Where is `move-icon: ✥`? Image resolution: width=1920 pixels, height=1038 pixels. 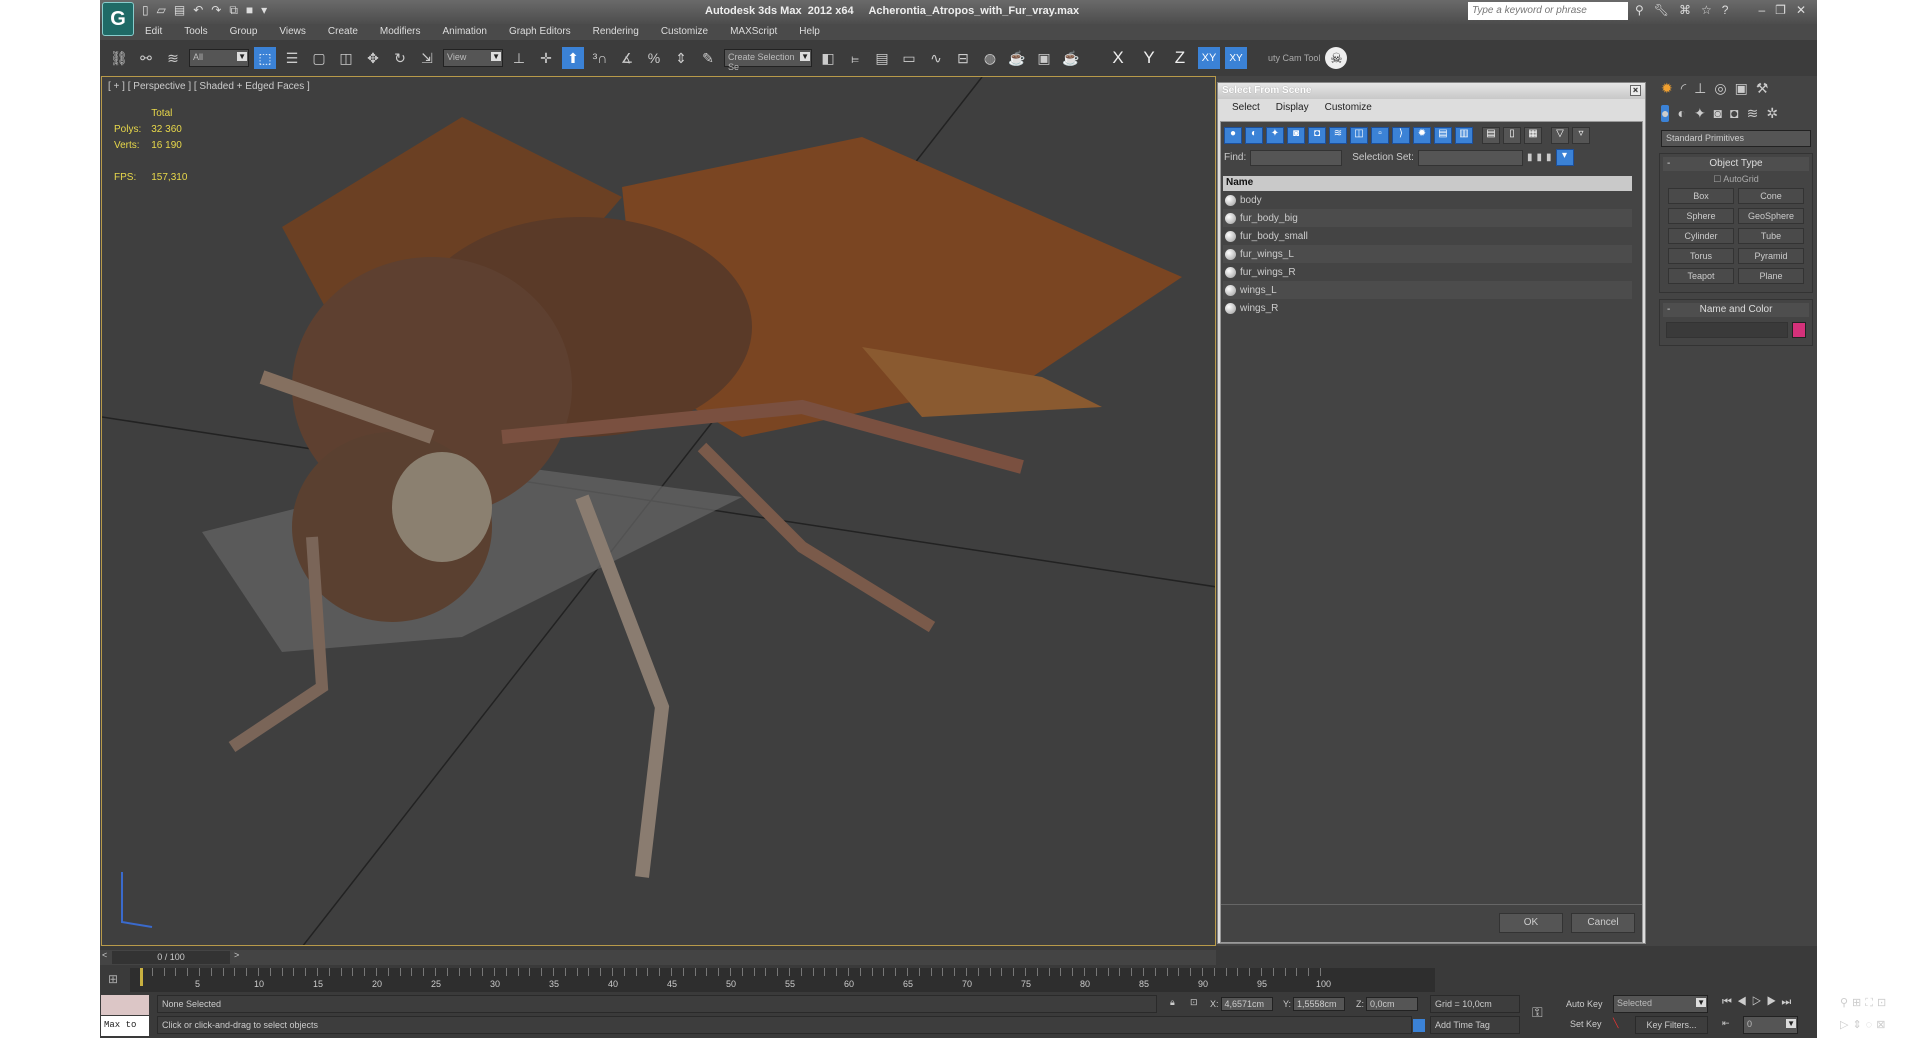 move-icon: ✥ is located at coordinates (373, 58).